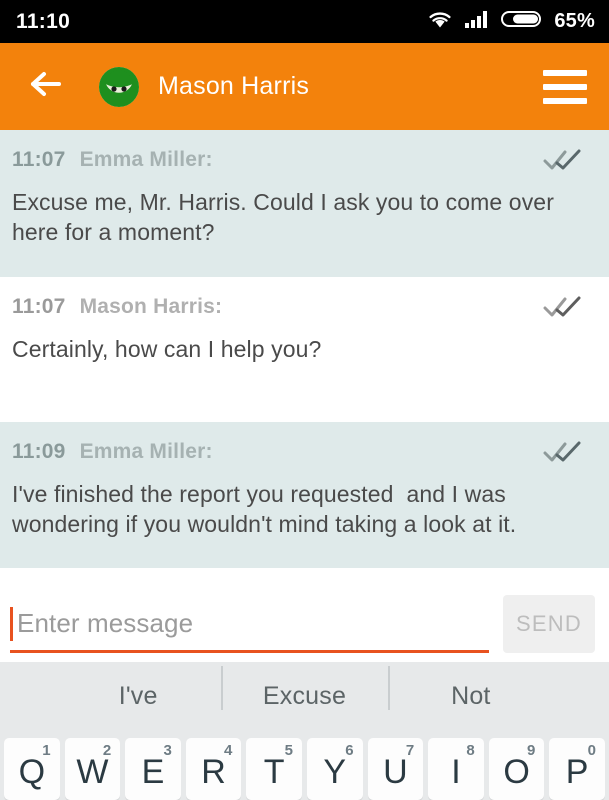 The width and height of the screenshot is (609, 800). I want to click on battery-percent: 65%, so click(574, 21).